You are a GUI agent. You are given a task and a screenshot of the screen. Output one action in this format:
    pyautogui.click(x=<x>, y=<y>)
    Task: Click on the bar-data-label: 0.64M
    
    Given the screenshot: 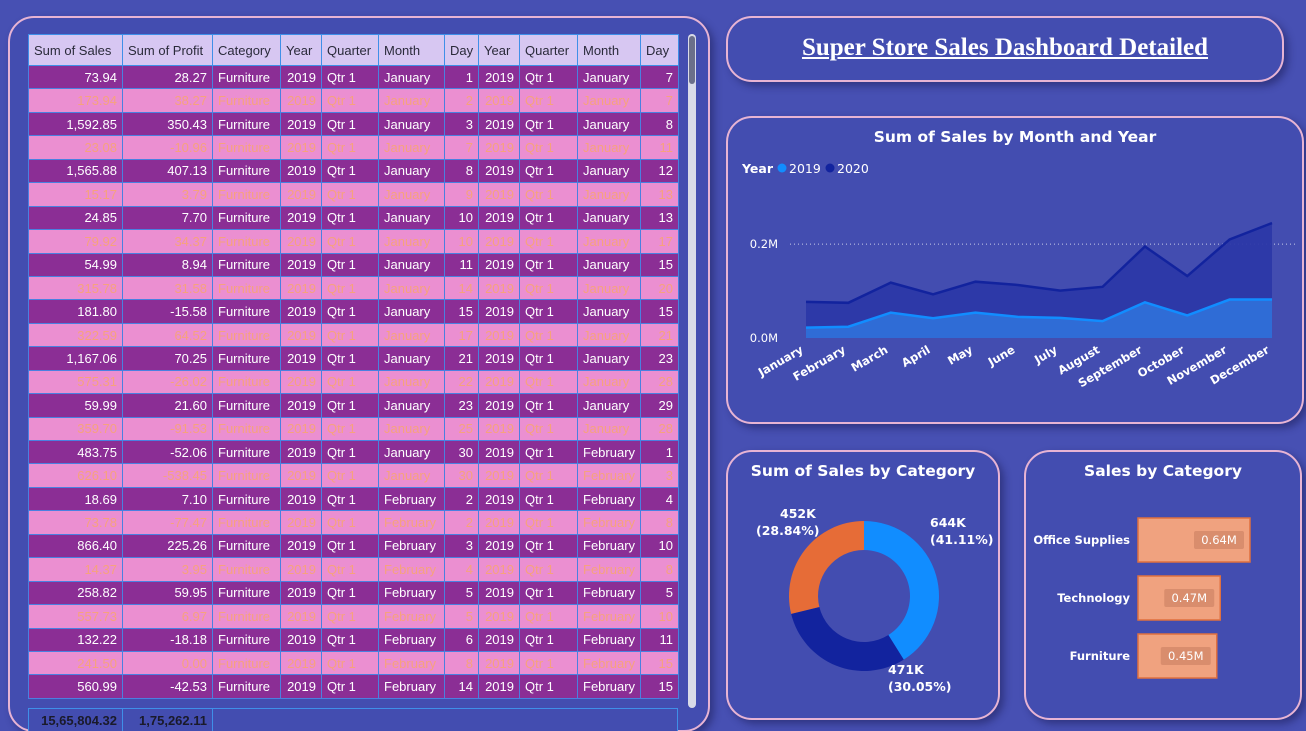 What is the action you would take?
    pyautogui.click(x=1219, y=540)
    